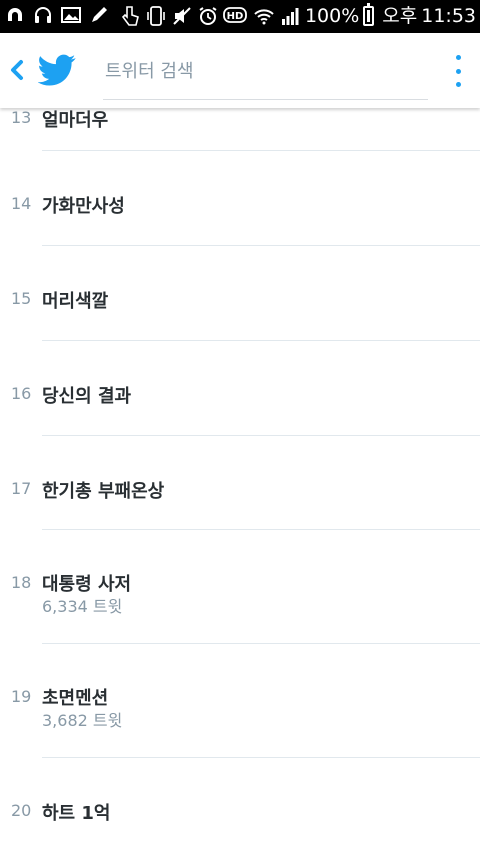 The height and width of the screenshot is (853, 480). Describe the element at coordinates (400, 16) in the screenshot. I see `time-ampm: 오후` at that location.